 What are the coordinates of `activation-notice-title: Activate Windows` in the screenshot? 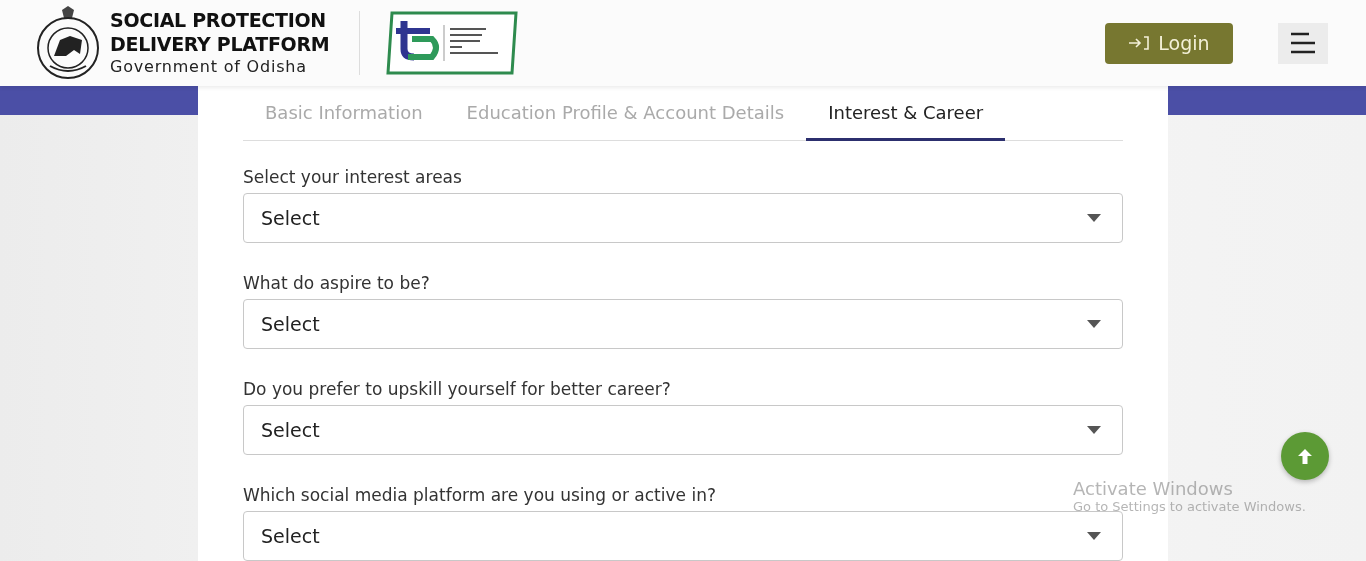 It's located at (1153, 488).